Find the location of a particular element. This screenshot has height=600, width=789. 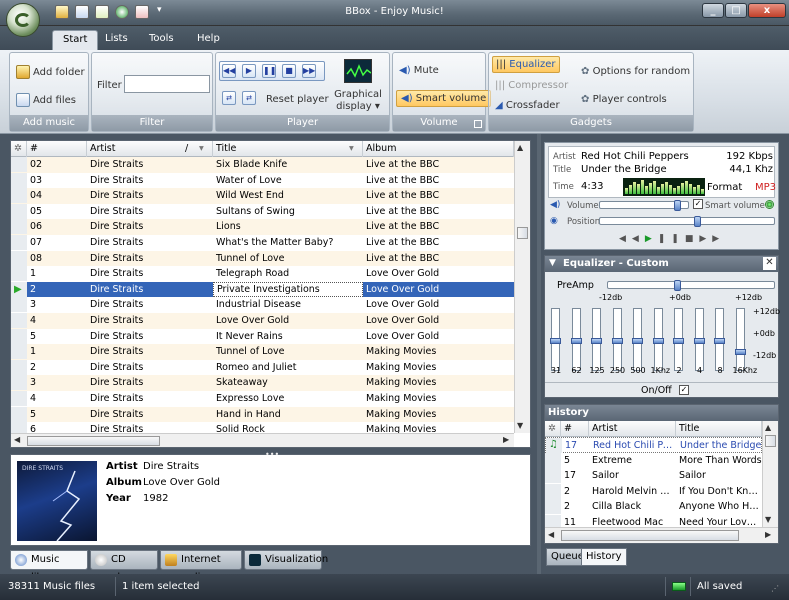

smart-volume-checkbox: ✓ is located at coordinates (698, 204).